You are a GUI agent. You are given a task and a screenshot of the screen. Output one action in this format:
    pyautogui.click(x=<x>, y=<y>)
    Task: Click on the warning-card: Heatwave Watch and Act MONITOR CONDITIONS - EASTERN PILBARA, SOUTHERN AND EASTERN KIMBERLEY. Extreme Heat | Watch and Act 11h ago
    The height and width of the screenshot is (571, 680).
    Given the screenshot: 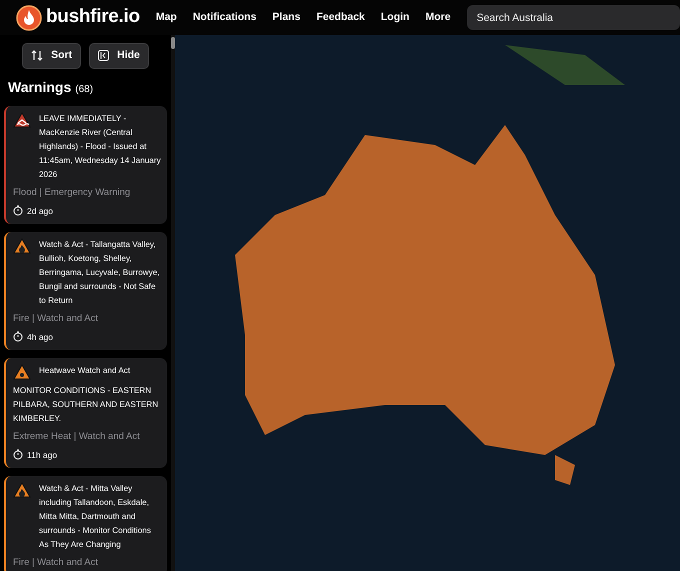 What is the action you would take?
    pyautogui.click(x=85, y=413)
    